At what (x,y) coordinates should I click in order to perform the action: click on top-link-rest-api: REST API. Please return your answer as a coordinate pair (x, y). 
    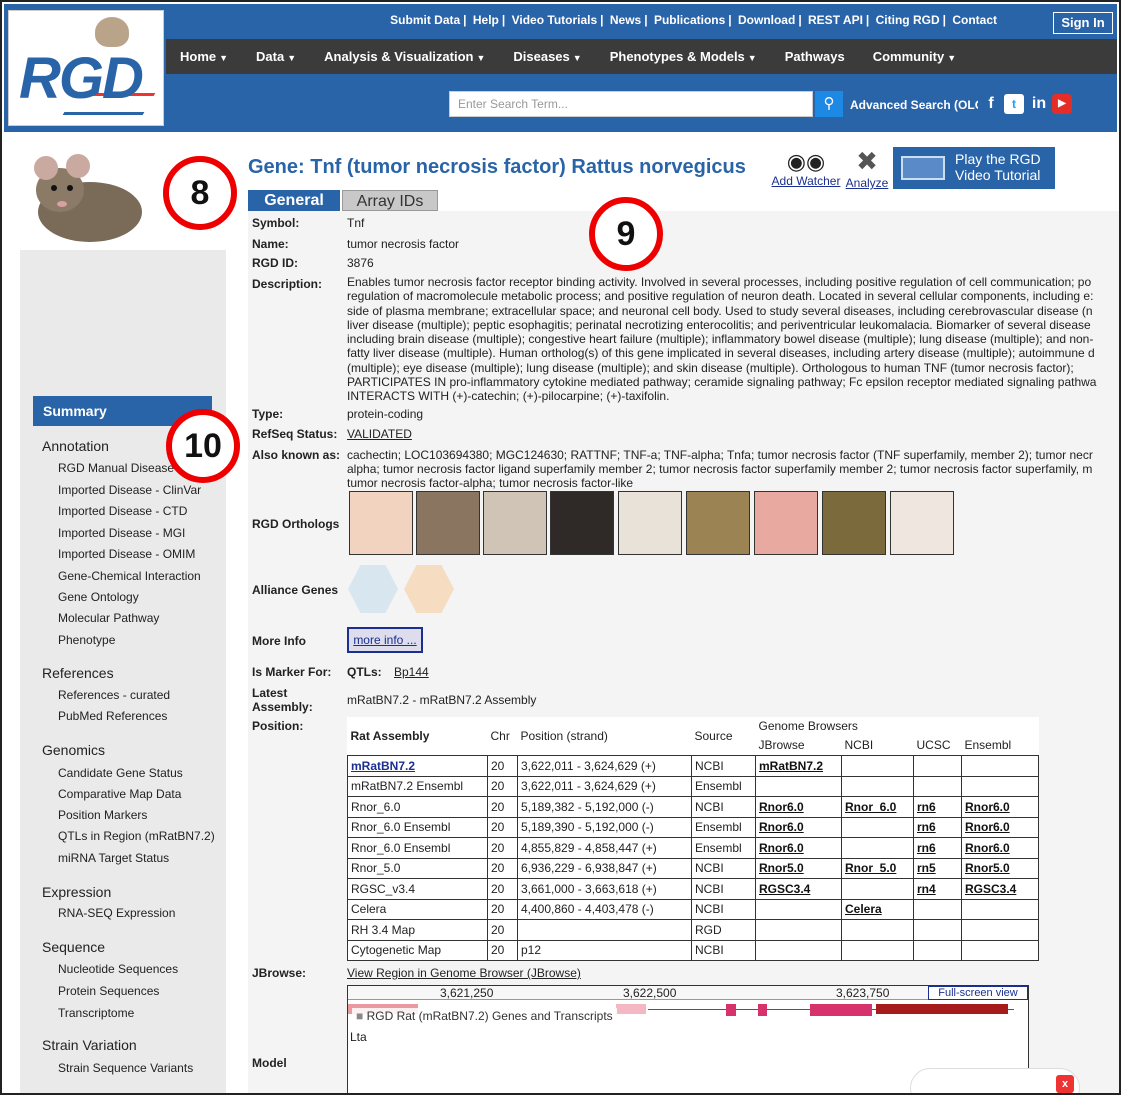
    Looking at the image, I should click on (835, 20).